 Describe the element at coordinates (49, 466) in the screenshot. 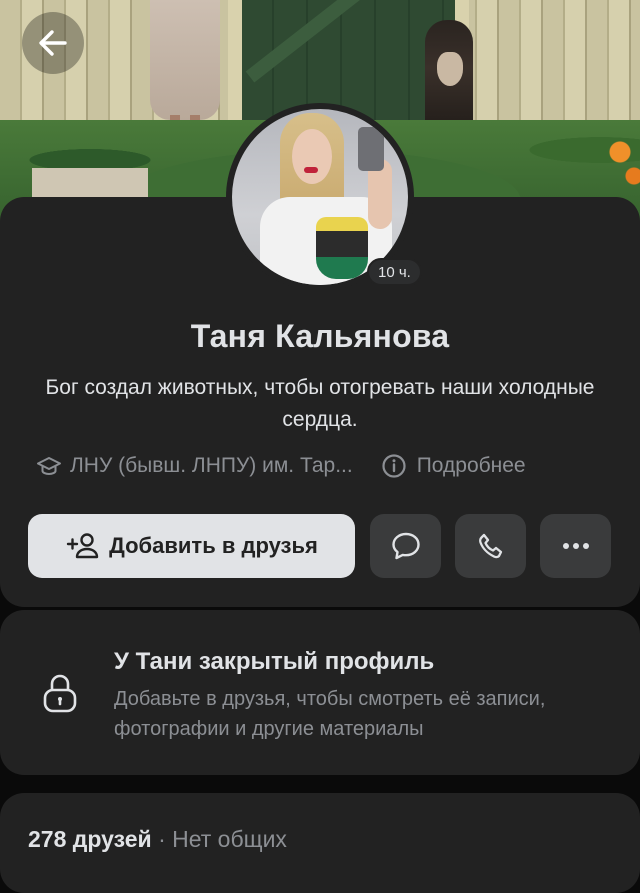

I see `graduation-cap-icon` at that location.